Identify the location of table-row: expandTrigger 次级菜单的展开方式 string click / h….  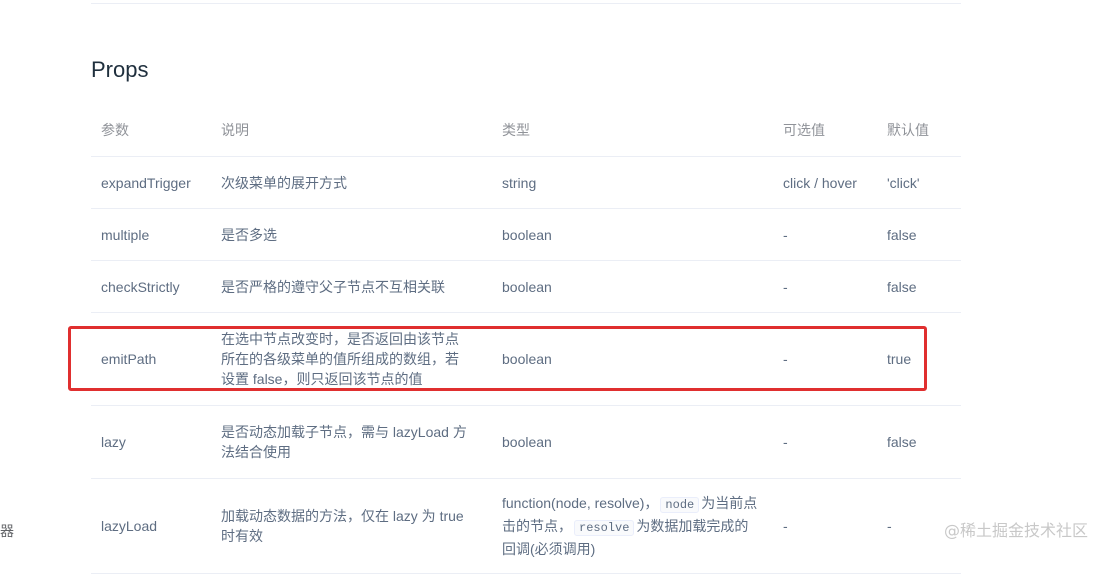
(526, 182).